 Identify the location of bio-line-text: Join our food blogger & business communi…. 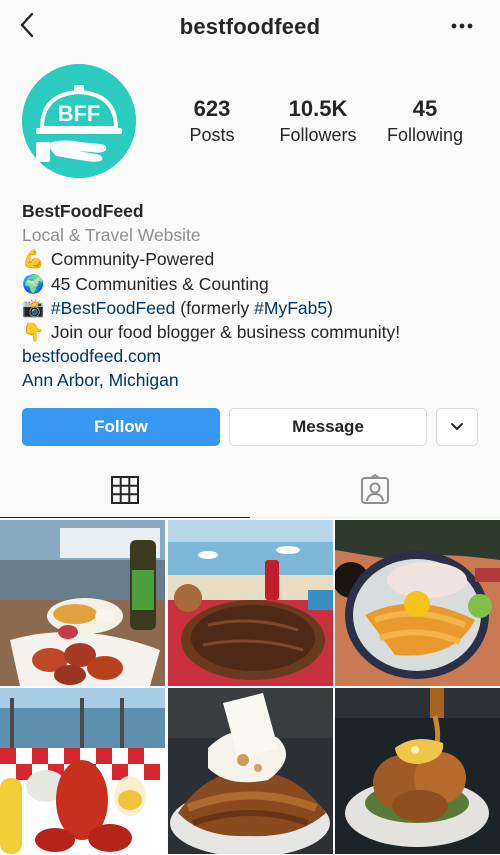
(225, 332).